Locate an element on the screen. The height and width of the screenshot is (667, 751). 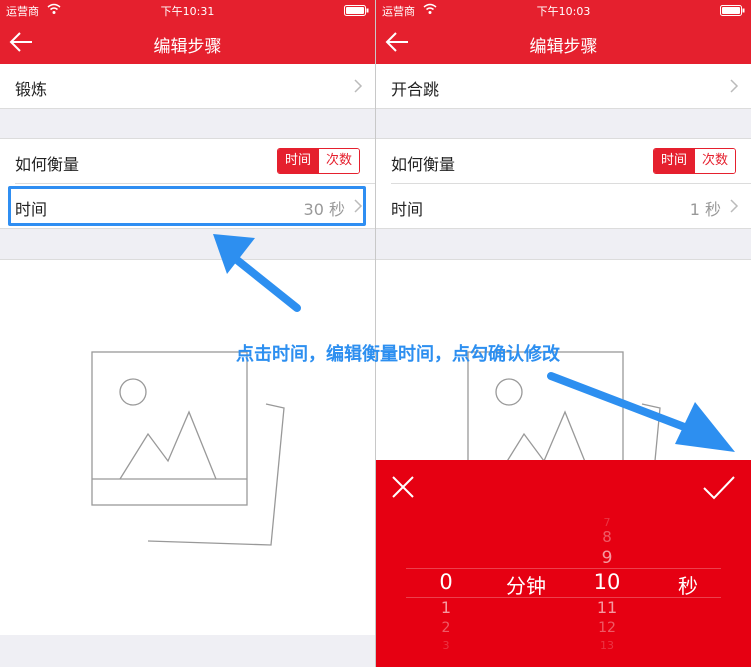
status-bar: 运营商 下午10:03 is located at coordinates (563, 10).